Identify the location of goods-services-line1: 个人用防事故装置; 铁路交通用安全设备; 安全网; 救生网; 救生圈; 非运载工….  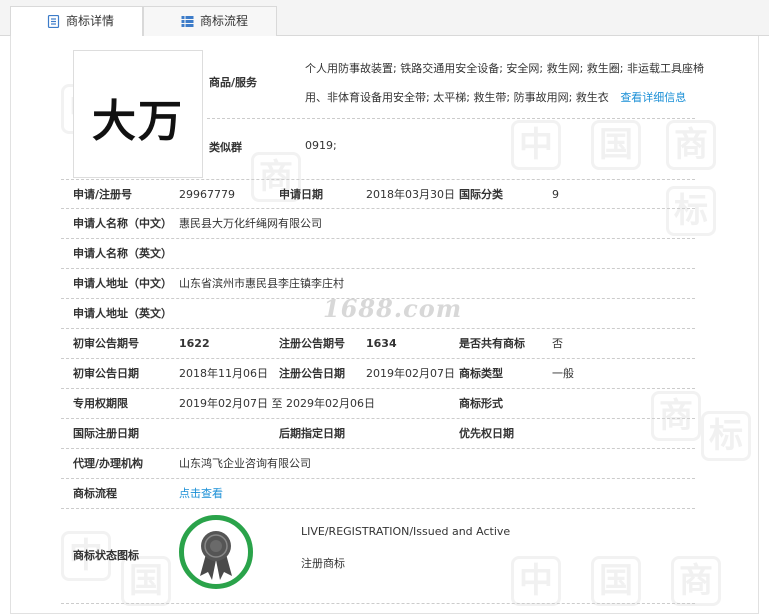
(505, 68).